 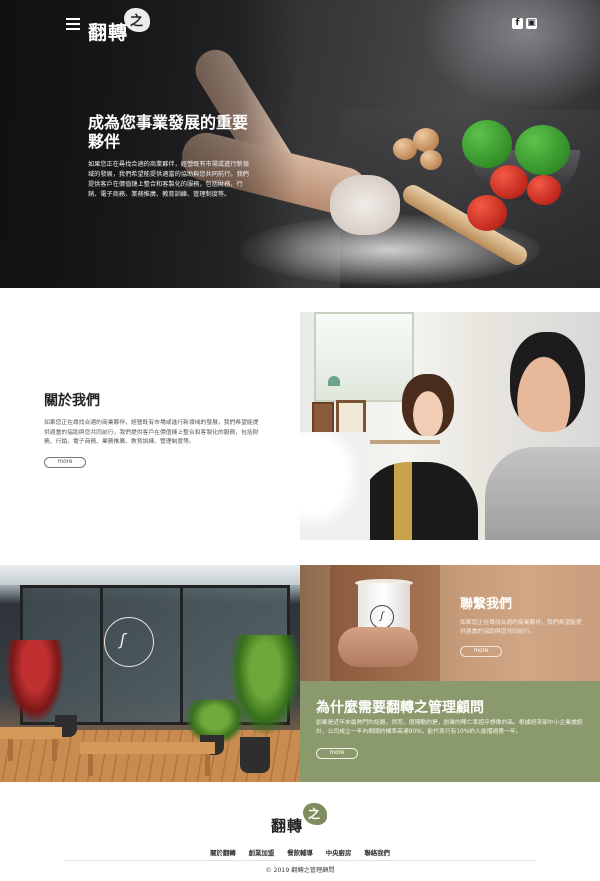 I want to click on footer-logo: 翻轉 之, so click(x=301, y=821).